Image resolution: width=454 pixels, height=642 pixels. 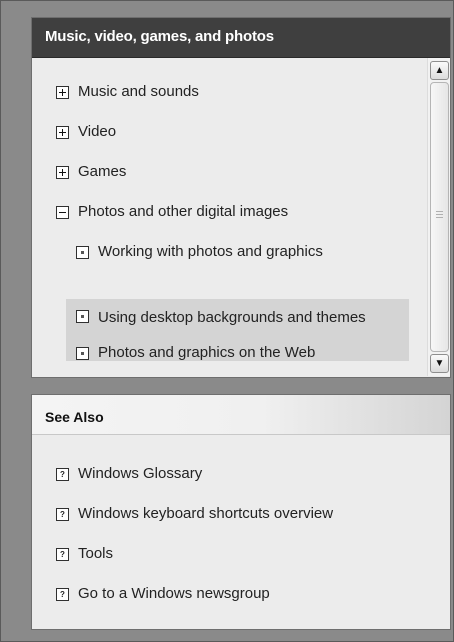 I want to click on link-label: Tools, so click(x=96, y=553).